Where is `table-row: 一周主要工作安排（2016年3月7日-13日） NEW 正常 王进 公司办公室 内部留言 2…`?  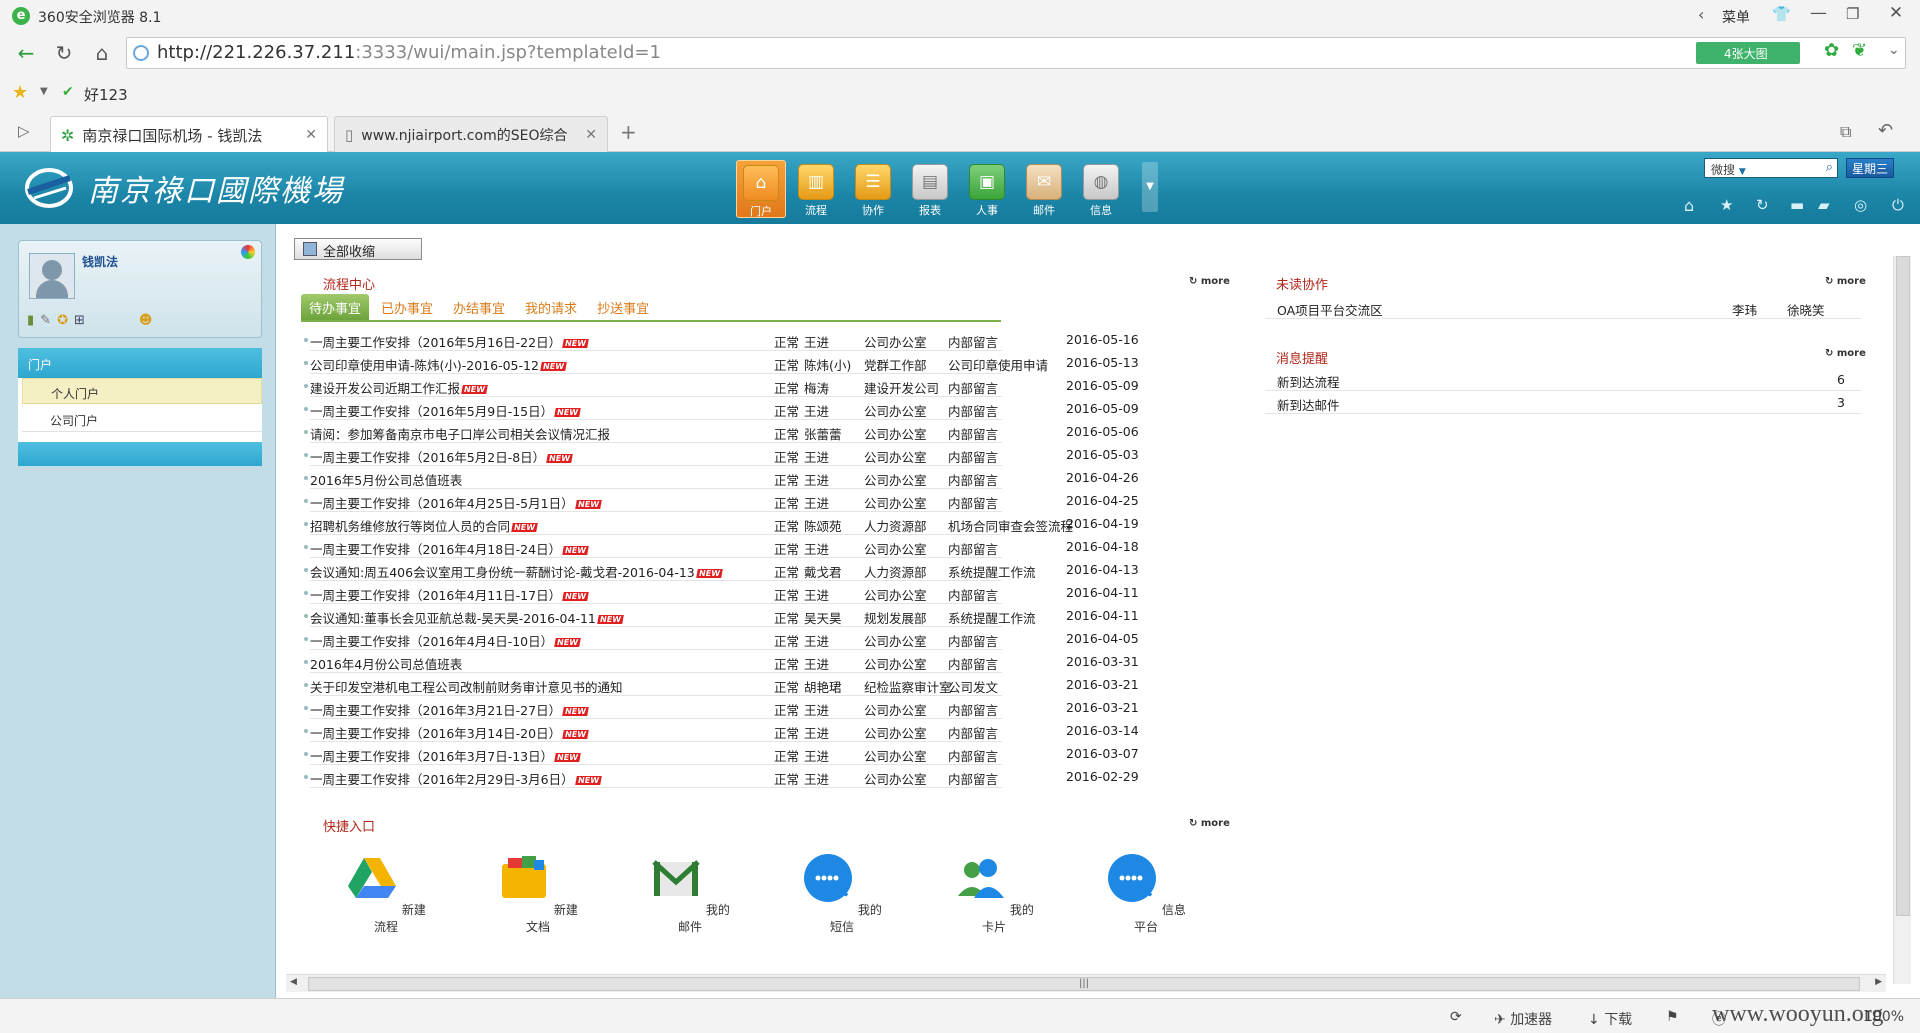
table-row: 一周主要工作安排（2016年3月7日-13日） NEW 正常 王进 公司办公室 内部留言 2… is located at coordinates (721, 753).